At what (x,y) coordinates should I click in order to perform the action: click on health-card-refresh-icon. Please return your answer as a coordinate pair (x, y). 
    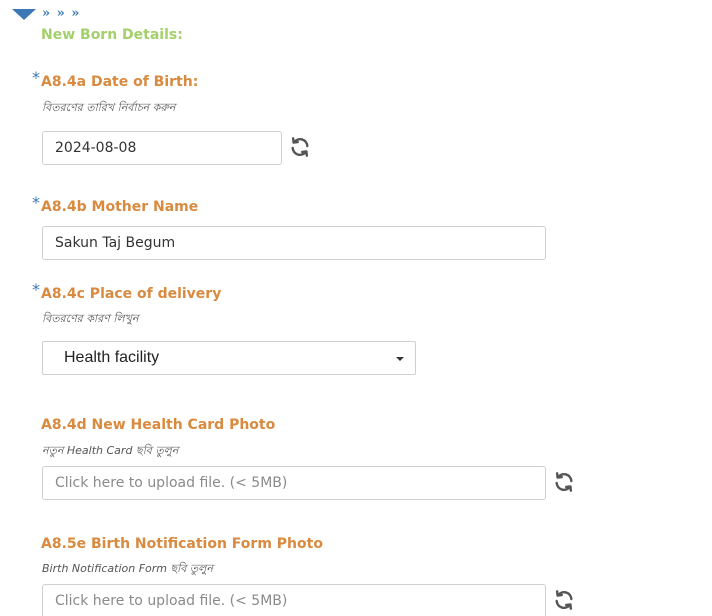
    Looking at the image, I should click on (564, 482).